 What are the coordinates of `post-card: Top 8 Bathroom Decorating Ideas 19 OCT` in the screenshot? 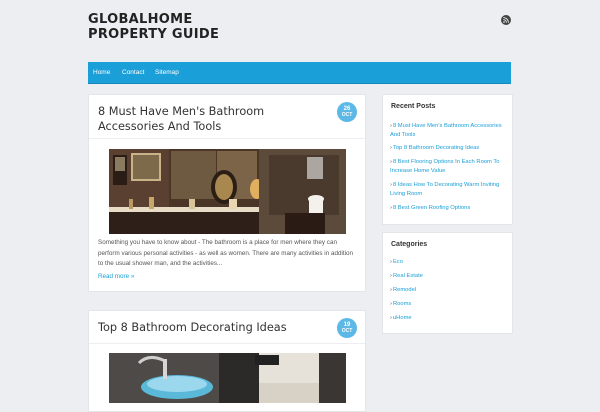 It's located at (227, 361).